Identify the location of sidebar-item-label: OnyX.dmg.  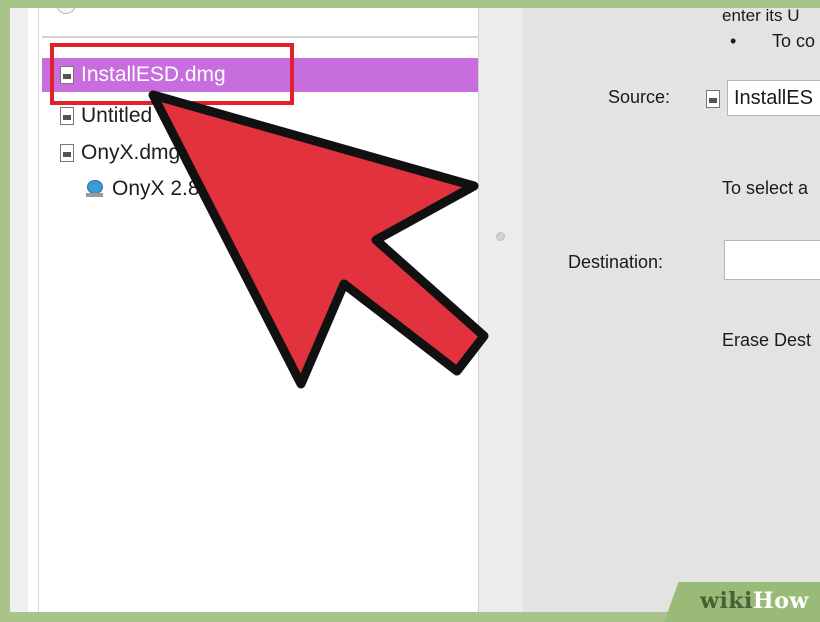
(131, 152).